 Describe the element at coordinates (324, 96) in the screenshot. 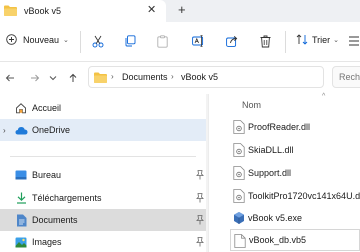

I see `sort-caret-icon: ^` at that location.